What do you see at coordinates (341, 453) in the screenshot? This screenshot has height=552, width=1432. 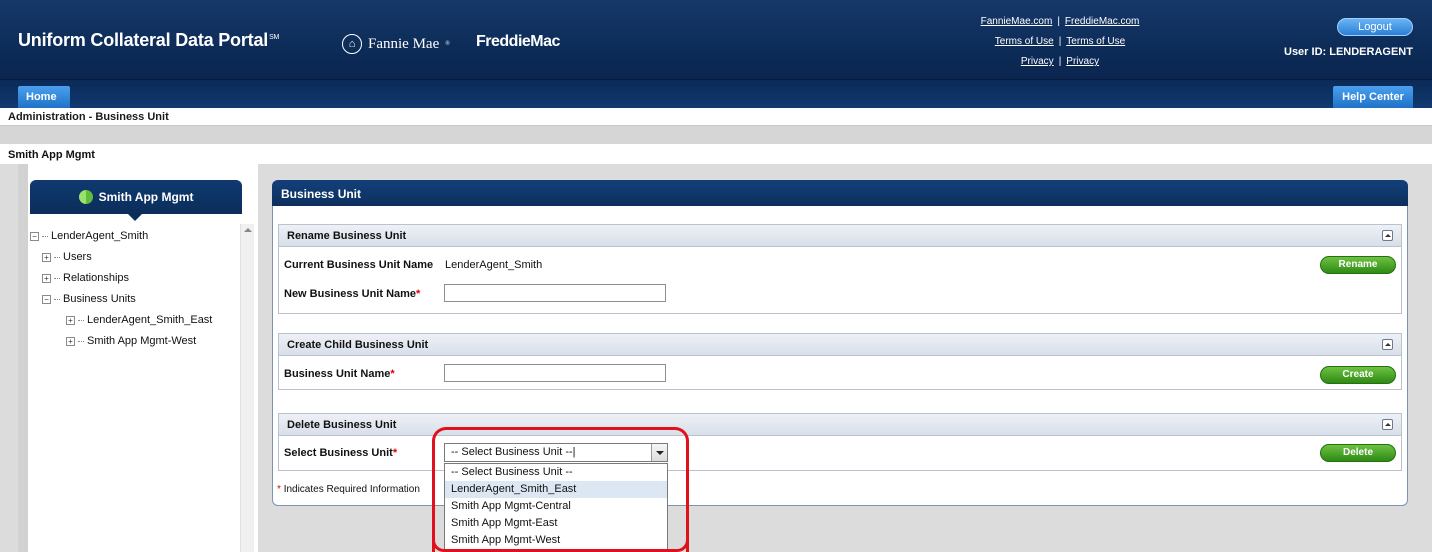 I see `select-unit-label: Select Business Unit*` at bounding box center [341, 453].